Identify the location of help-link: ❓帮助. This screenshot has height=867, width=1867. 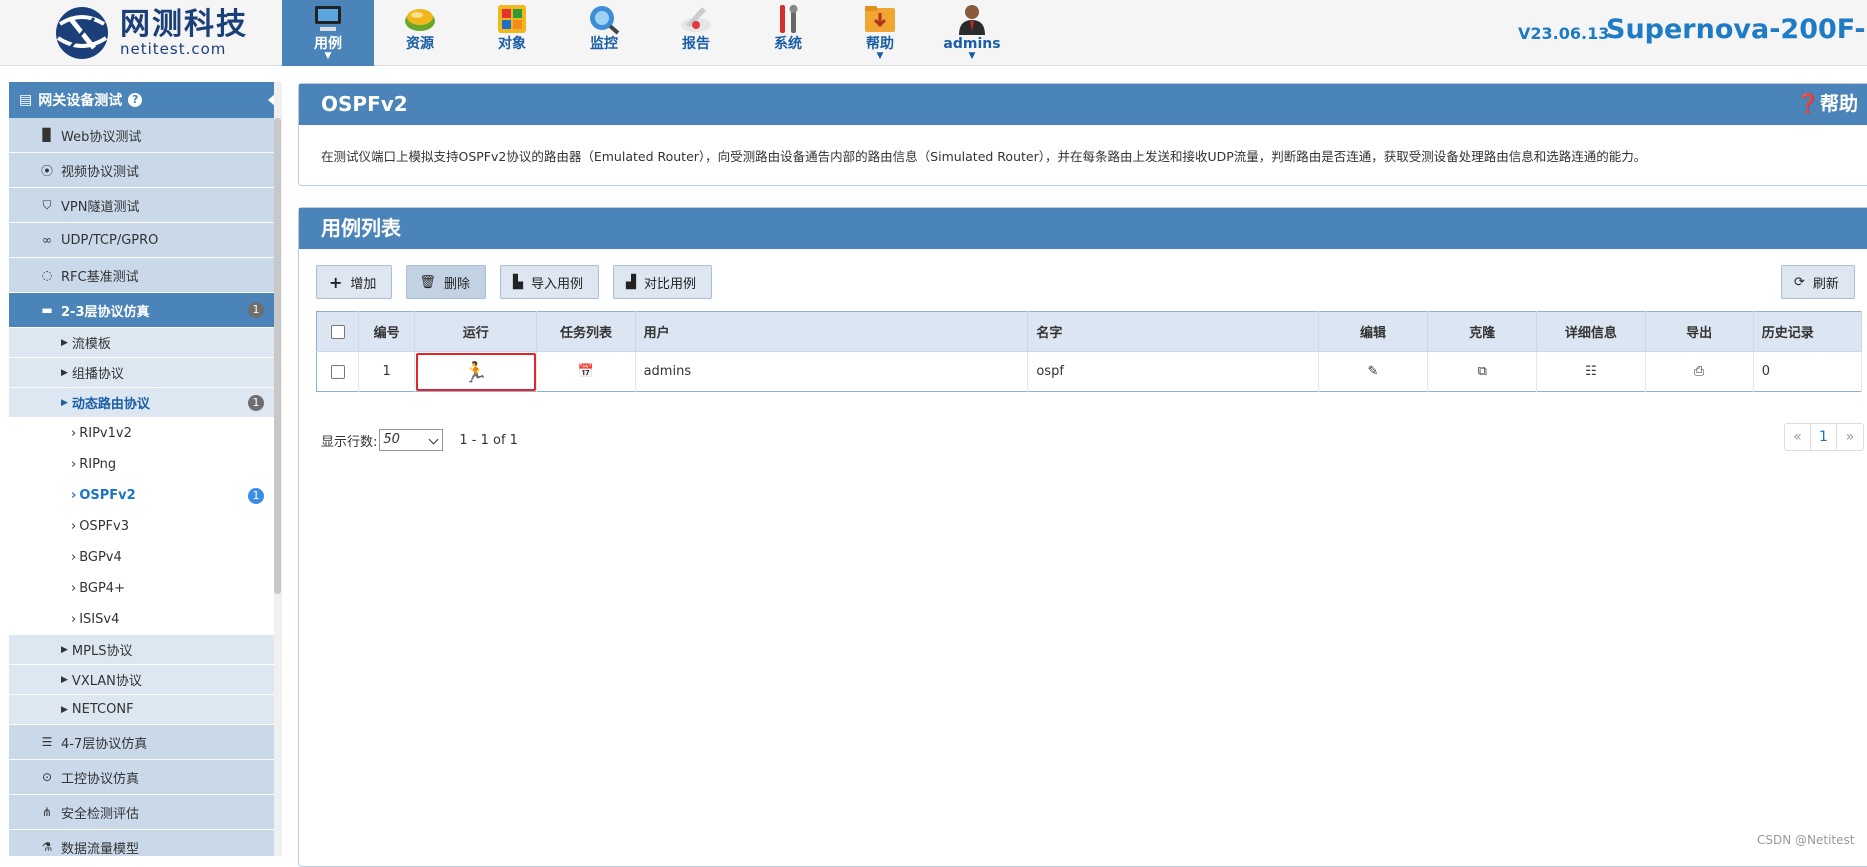
(1827, 104).